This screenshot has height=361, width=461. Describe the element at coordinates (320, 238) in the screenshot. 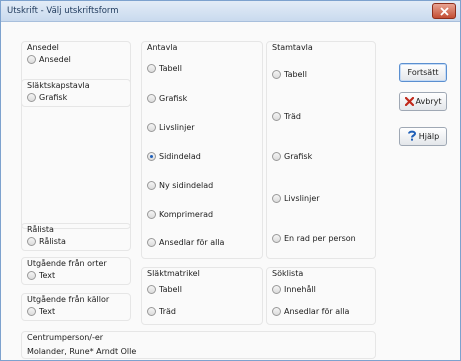

I see `radio-label: En rad per person` at that location.